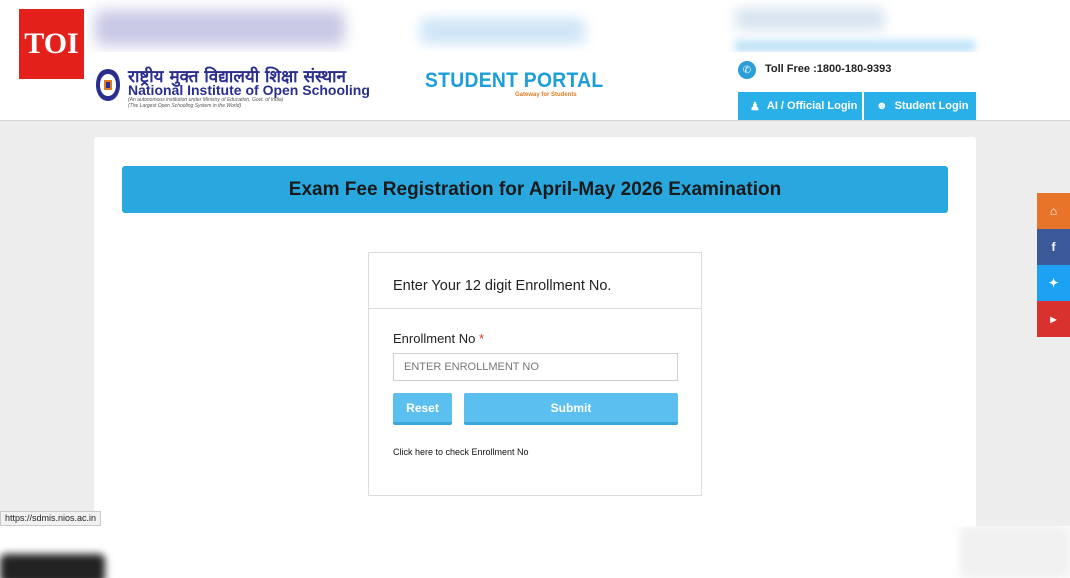  Describe the element at coordinates (931, 106) in the screenshot. I see `student-login-label: Student Login` at that location.